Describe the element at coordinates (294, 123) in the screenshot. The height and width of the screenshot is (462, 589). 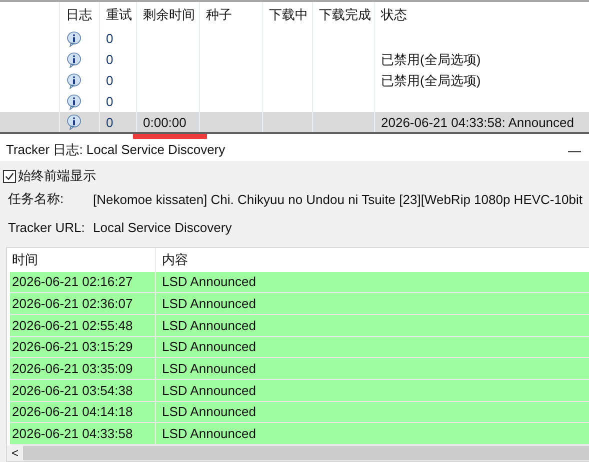
I see `tracker-row: 0 0:00:00 2026-06-21 04:33:58: Announced` at that location.